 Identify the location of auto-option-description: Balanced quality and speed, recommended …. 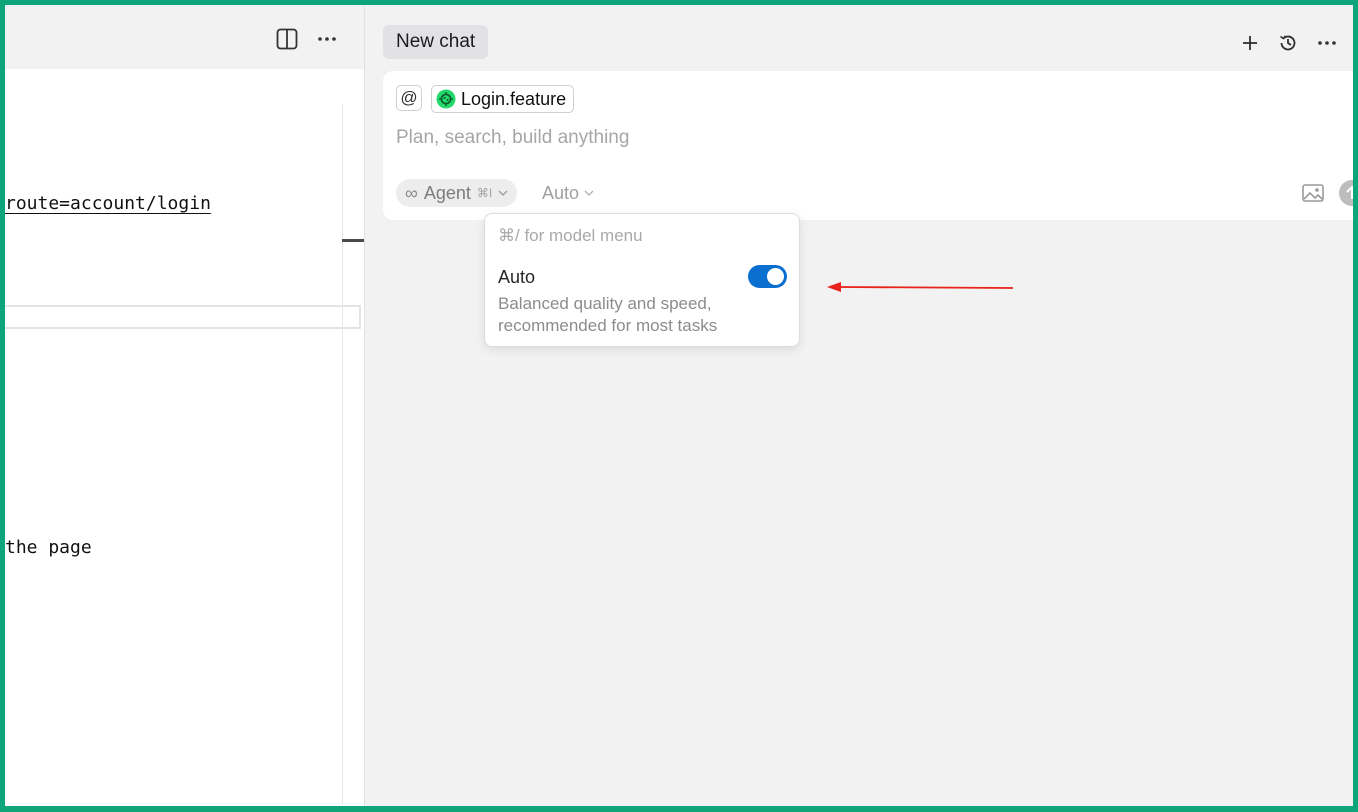
(608, 314).